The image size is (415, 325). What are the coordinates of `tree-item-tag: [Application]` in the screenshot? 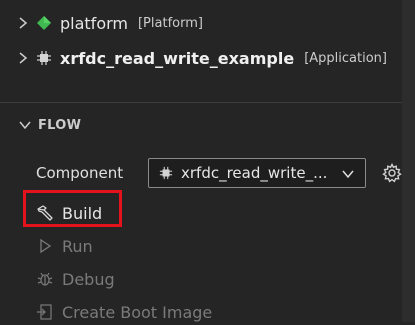 It's located at (345, 58).